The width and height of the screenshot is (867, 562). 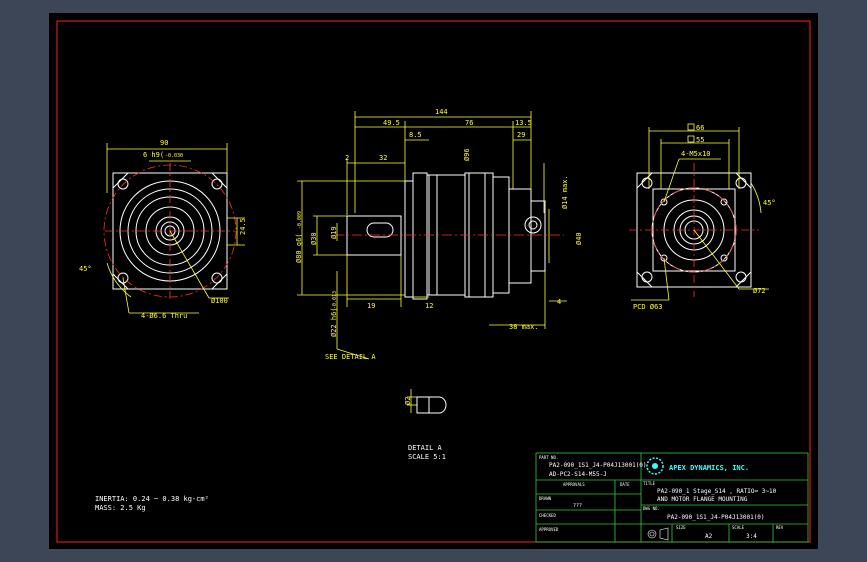 I want to click on dim-side-overall: 144, so click(x=441, y=112).